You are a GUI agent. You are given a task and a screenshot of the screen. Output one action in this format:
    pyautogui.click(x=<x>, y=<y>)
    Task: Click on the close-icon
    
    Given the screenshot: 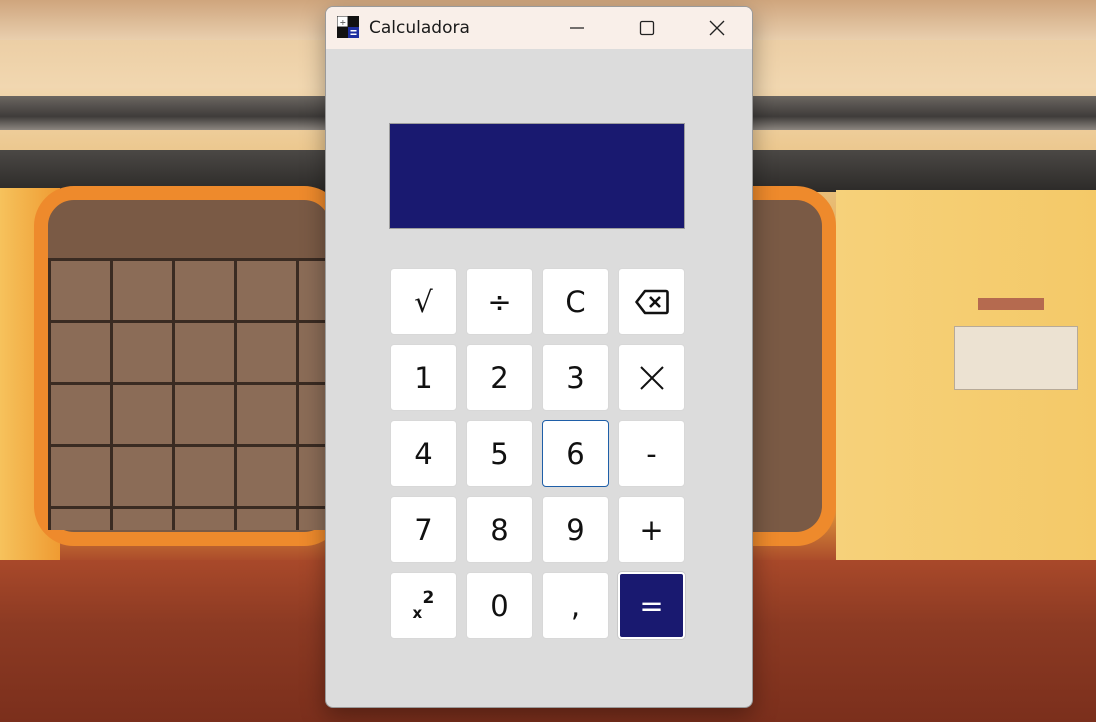 What is the action you would take?
    pyautogui.click(x=717, y=28)
    